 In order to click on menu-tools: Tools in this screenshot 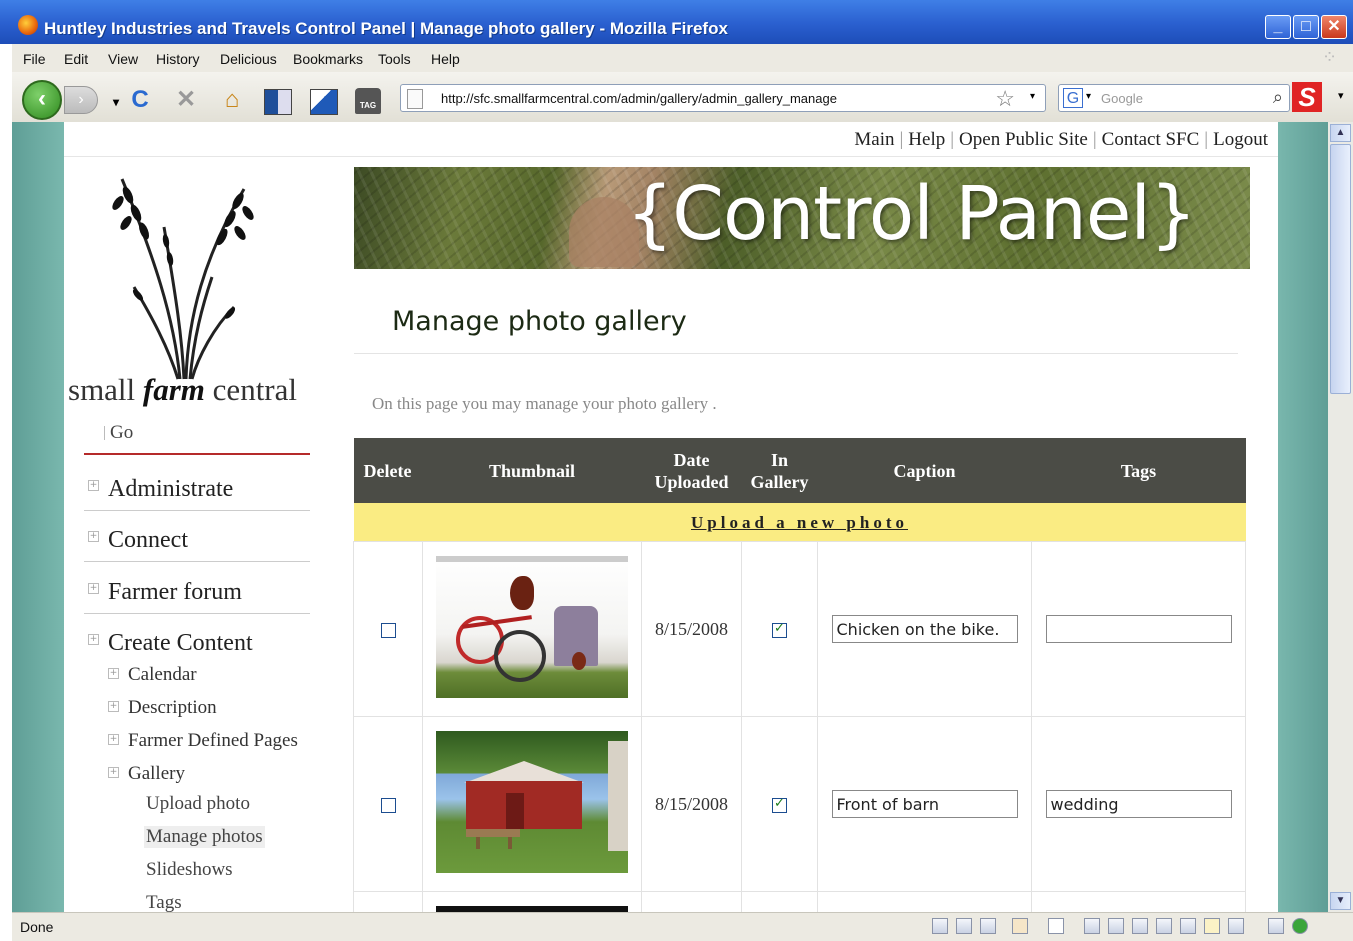, I will do `click(394, 59)`.